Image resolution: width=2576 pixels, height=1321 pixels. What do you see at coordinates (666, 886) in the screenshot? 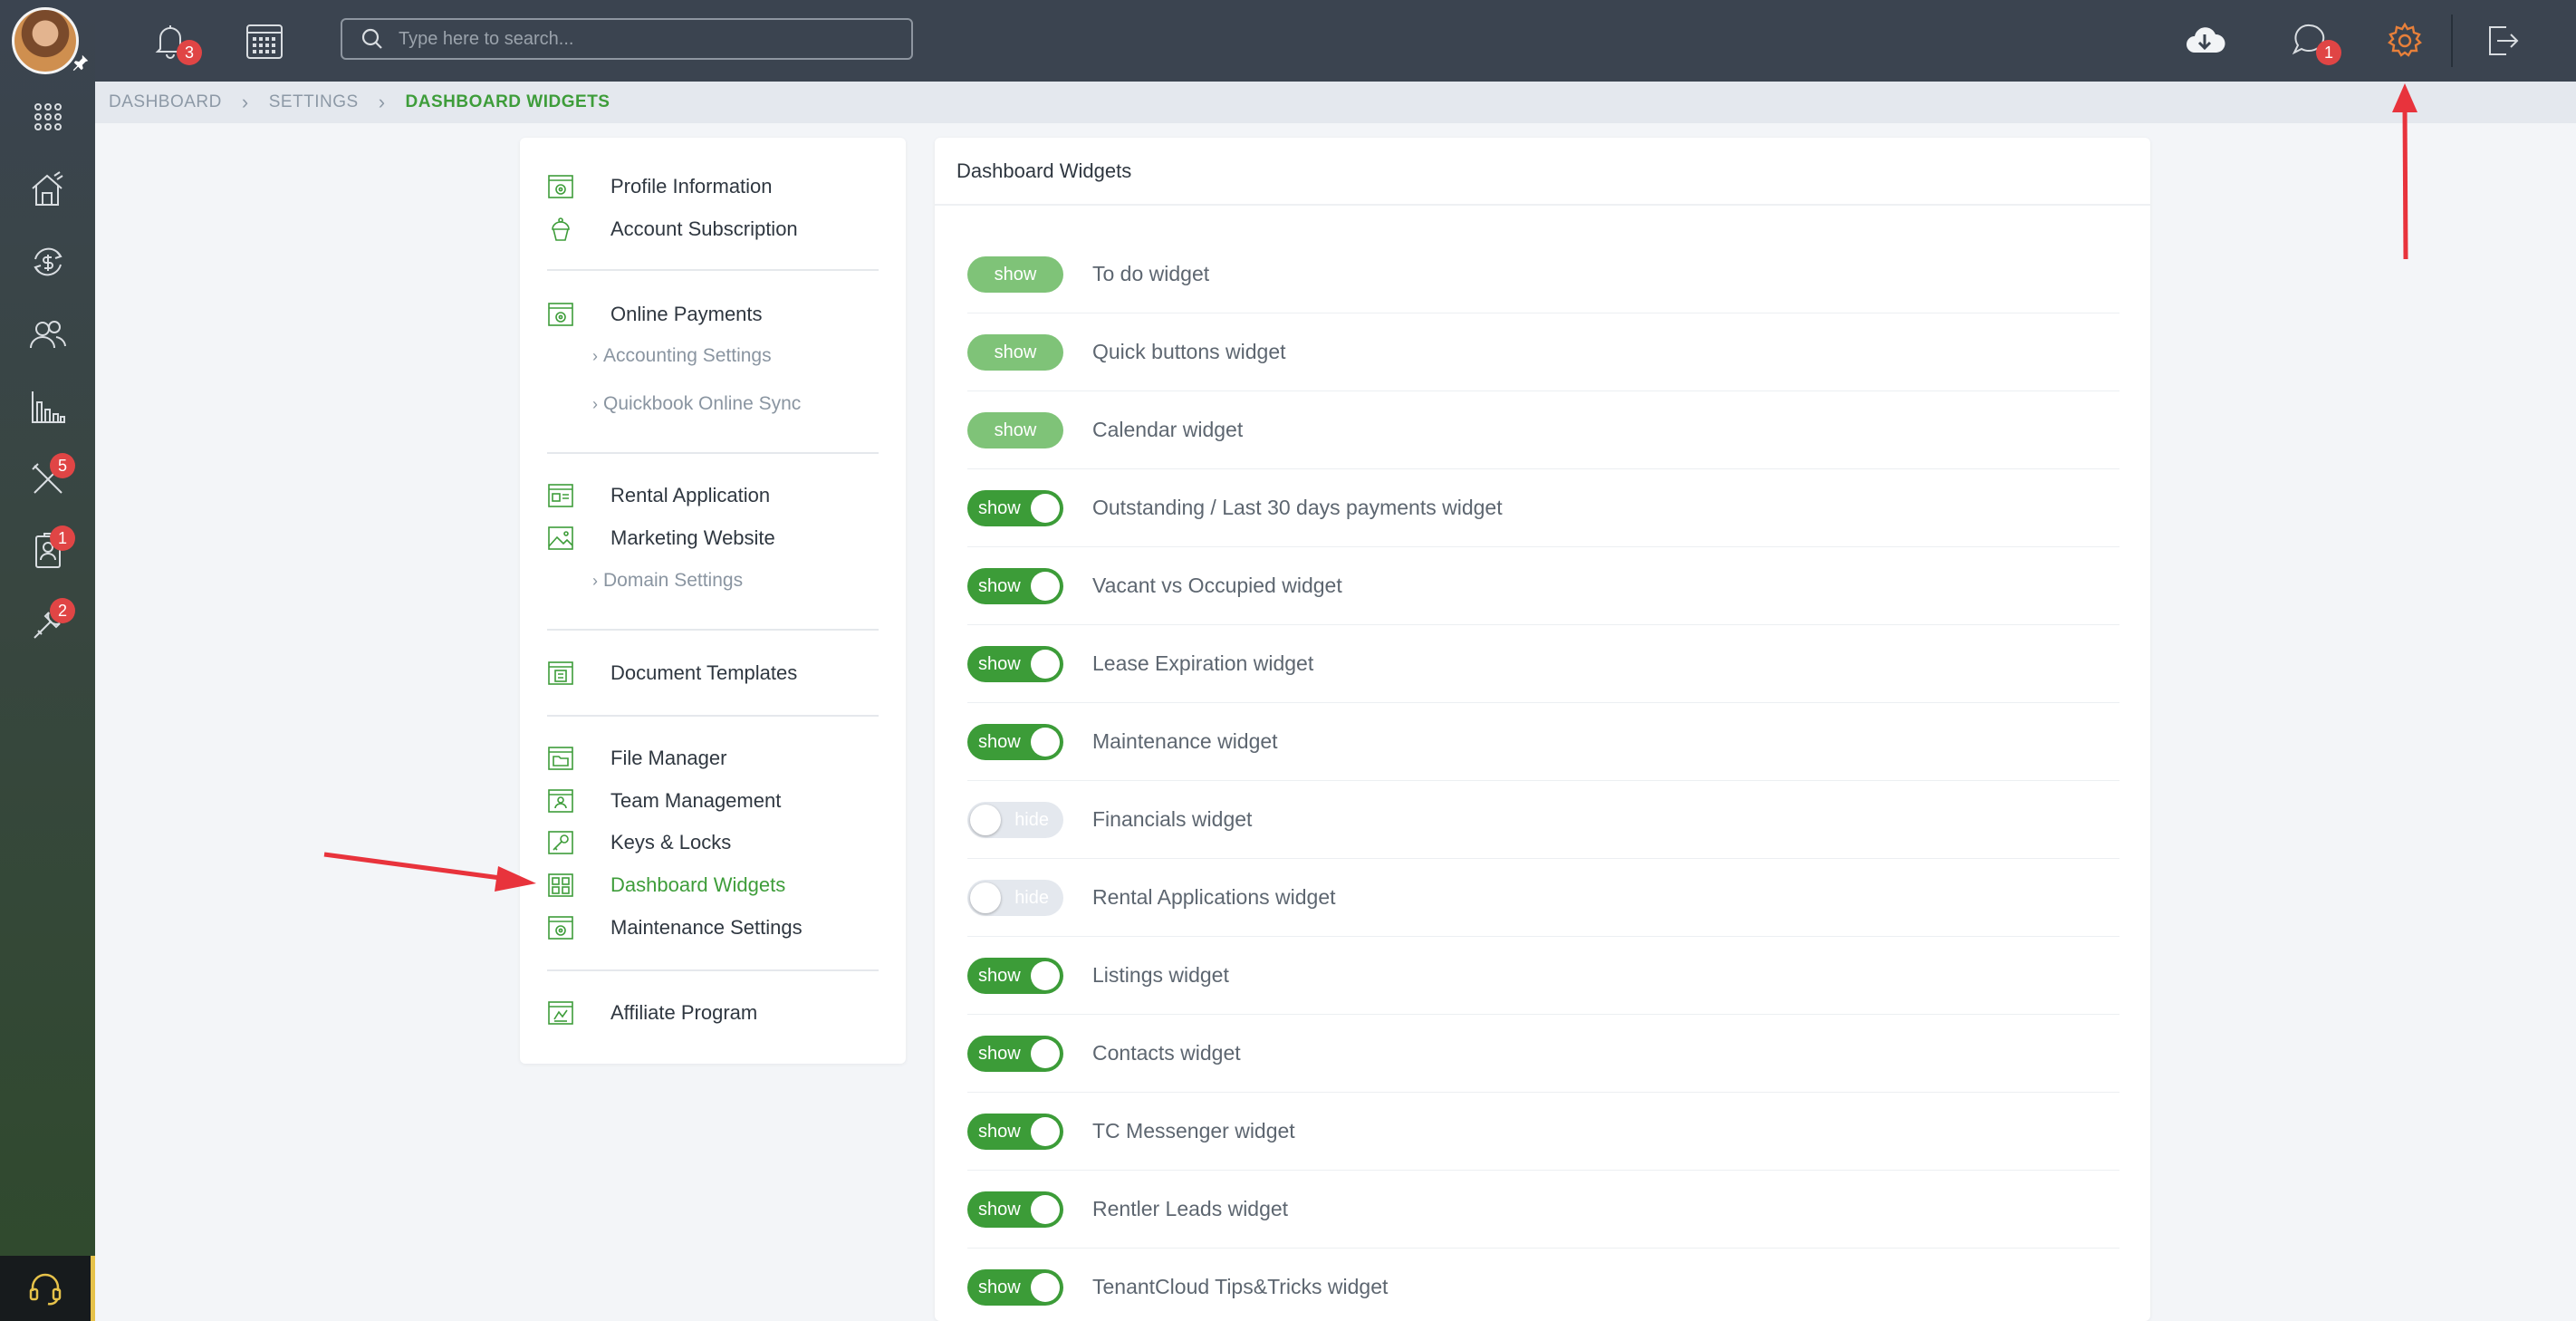
I see `menu-item-dashboard-widgets: Dashboard Widgets` at bounding box center [666, 886].